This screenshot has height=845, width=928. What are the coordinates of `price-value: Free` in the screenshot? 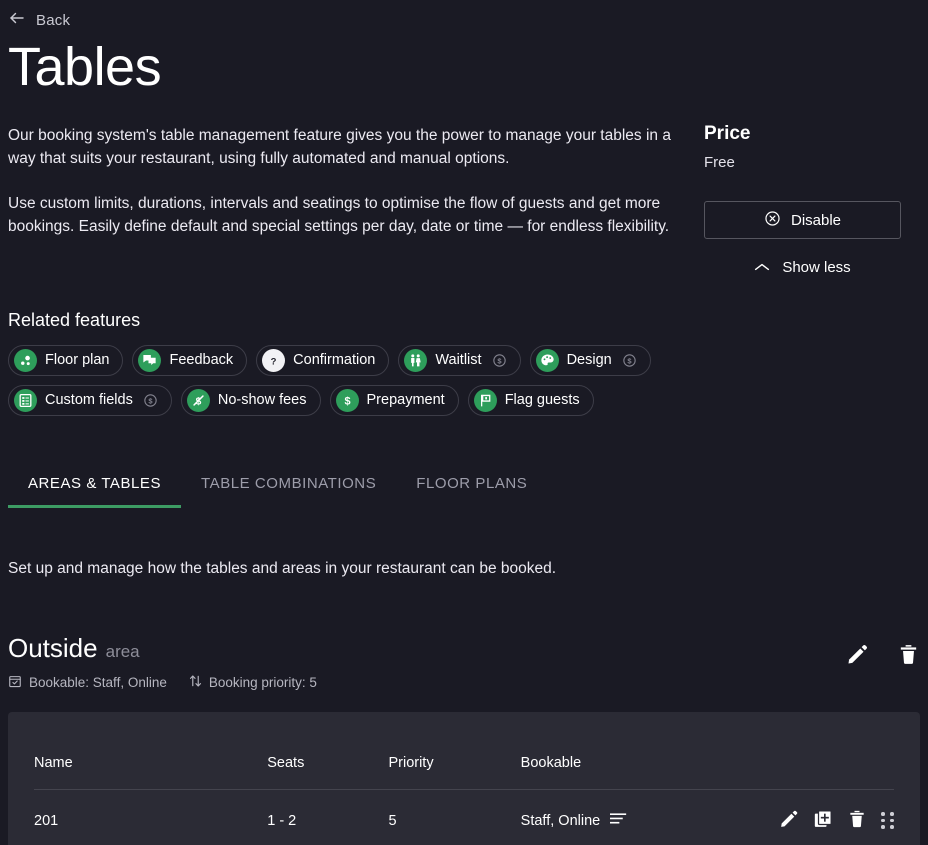 It's located at (719, 162).